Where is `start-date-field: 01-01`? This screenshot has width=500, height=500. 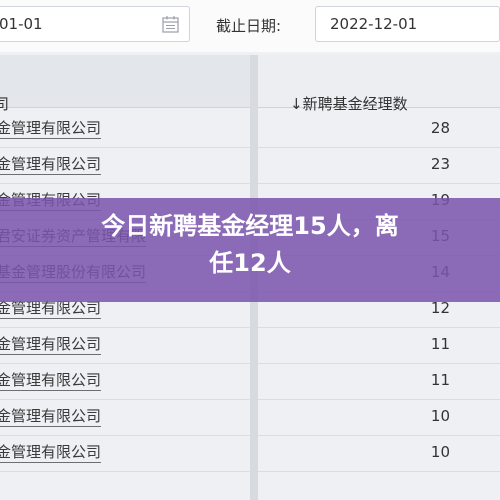 start-date-field: 01-01 is located at coordinates (95, 24).